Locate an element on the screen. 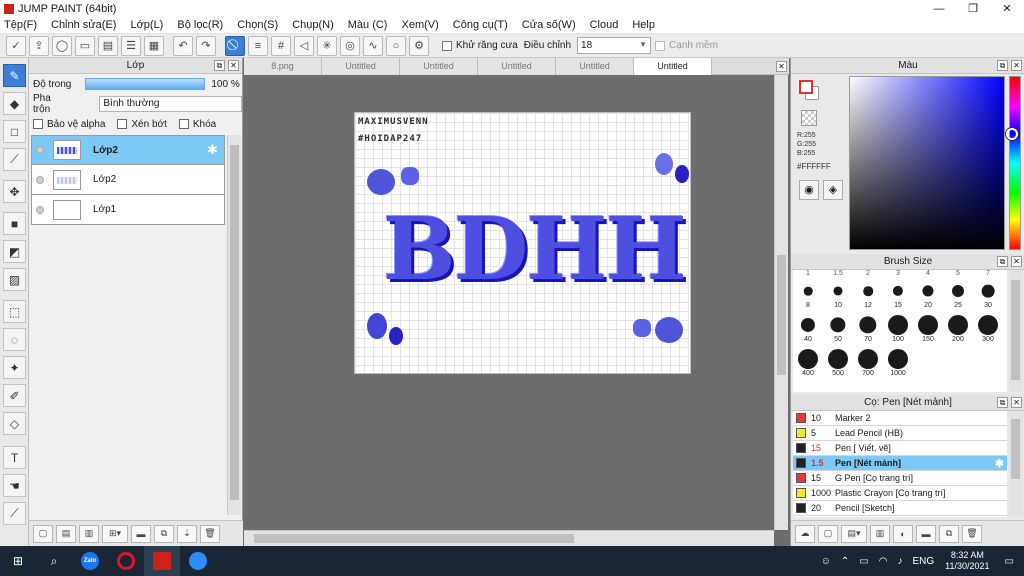 The image size is (1024, 576). brush-size-option: 70 is located at coordinates (868, 329).